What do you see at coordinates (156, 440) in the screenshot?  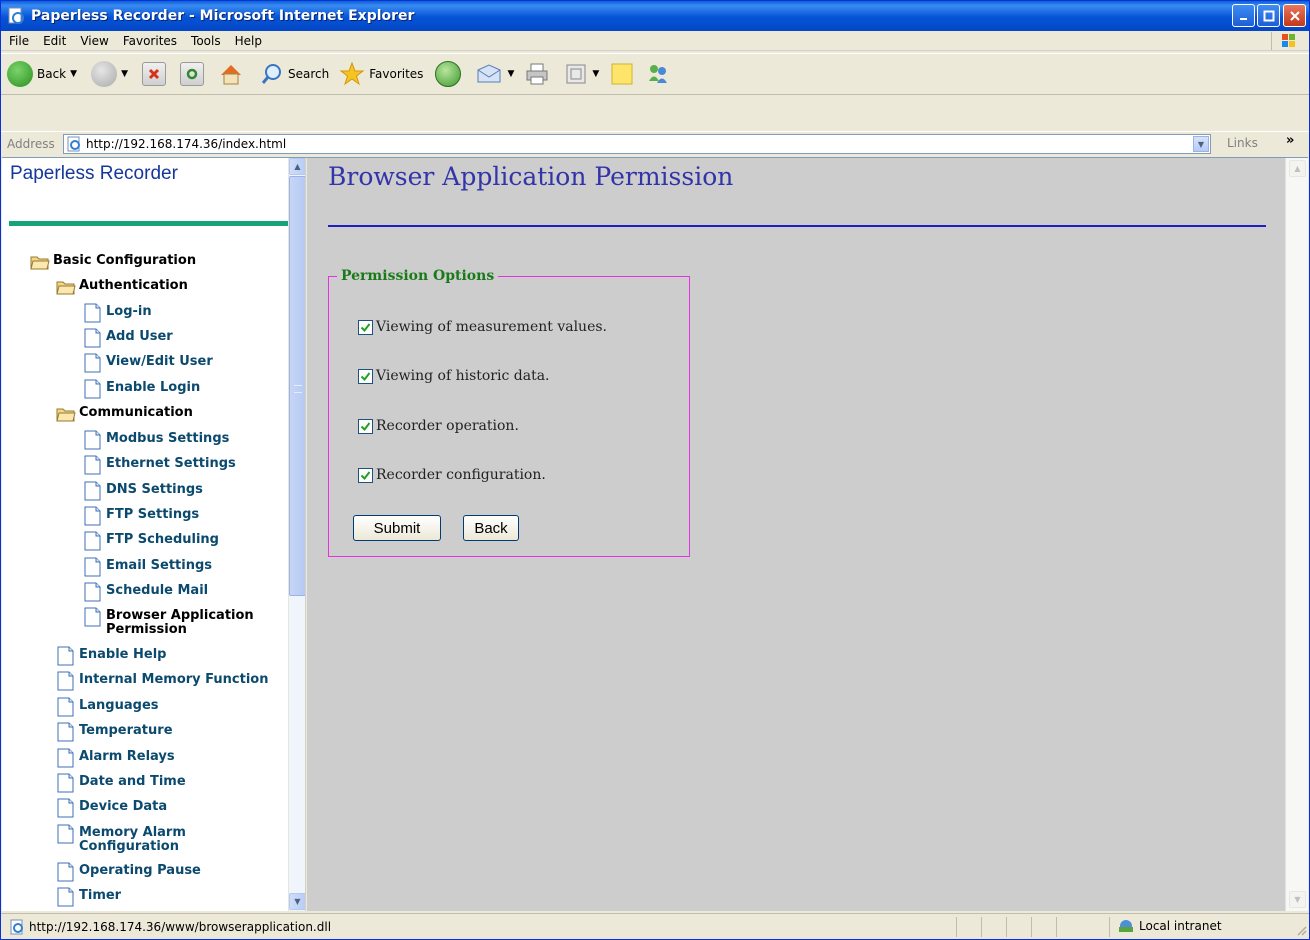 I see `nav-item-modbus-settings: Modbus Settings` at bounding box center [156, 440].